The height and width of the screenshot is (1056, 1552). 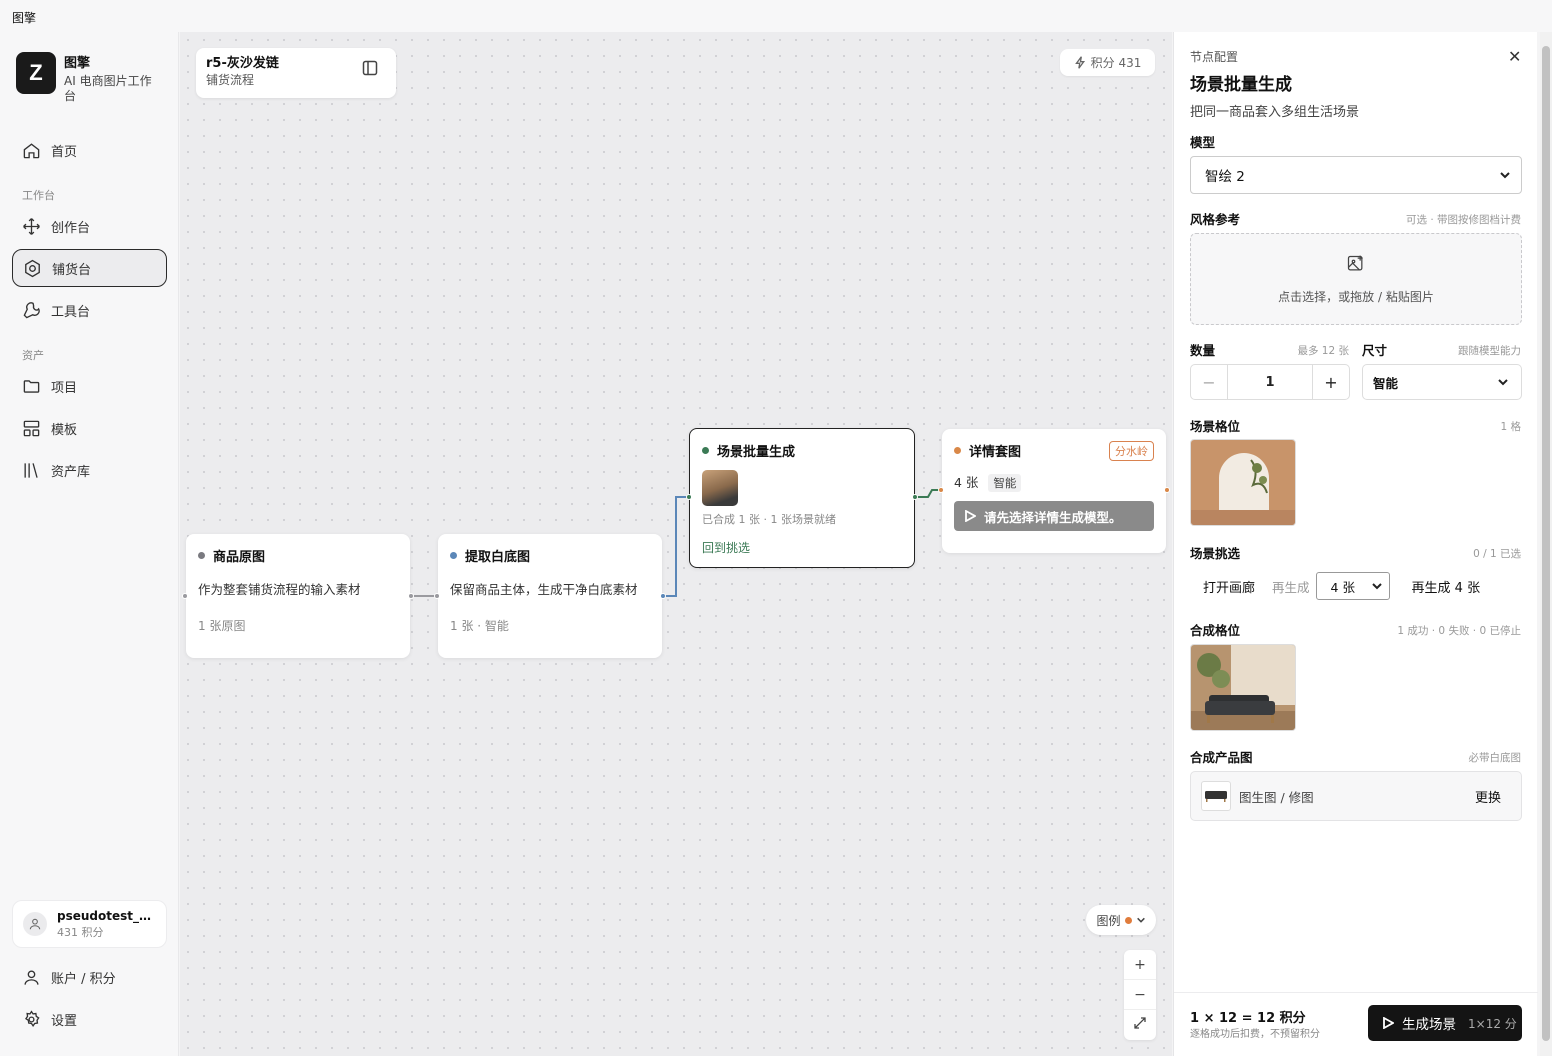 I want to click on sidebar-item-label: 创作台, so click(x=71, y=228).